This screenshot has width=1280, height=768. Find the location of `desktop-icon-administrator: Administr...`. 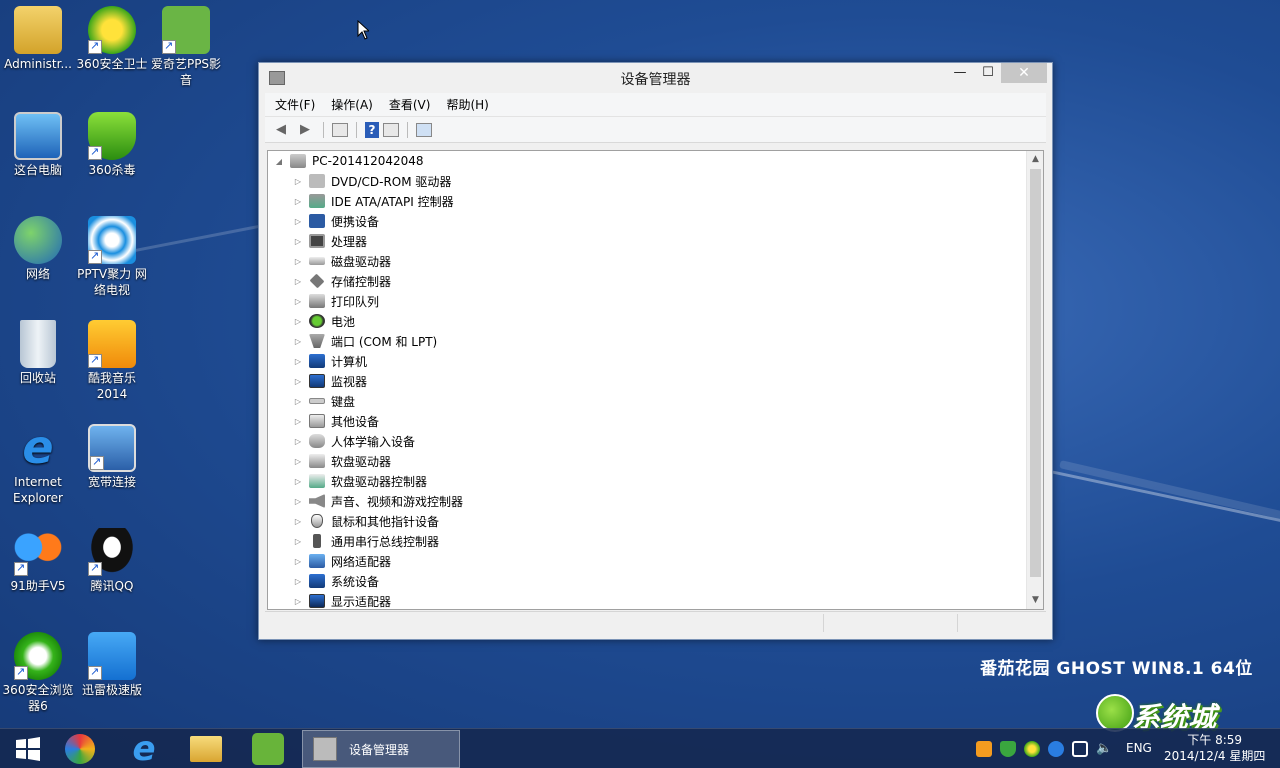

desktop-icon-administrator: Administr... is located at coordinates (38, 39).